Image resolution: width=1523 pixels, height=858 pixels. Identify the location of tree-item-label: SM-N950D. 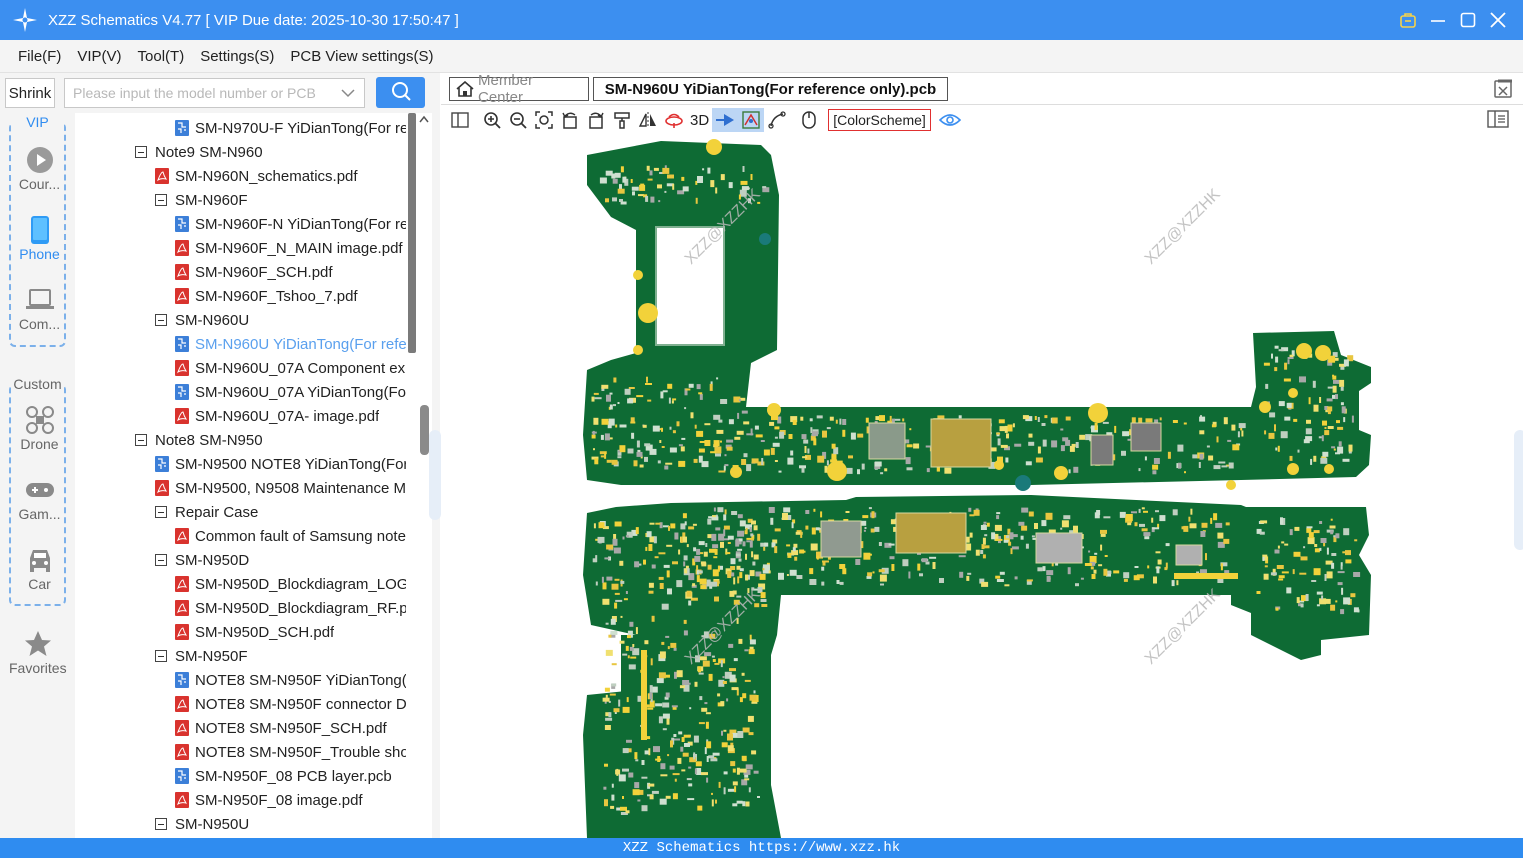
(212, 560).